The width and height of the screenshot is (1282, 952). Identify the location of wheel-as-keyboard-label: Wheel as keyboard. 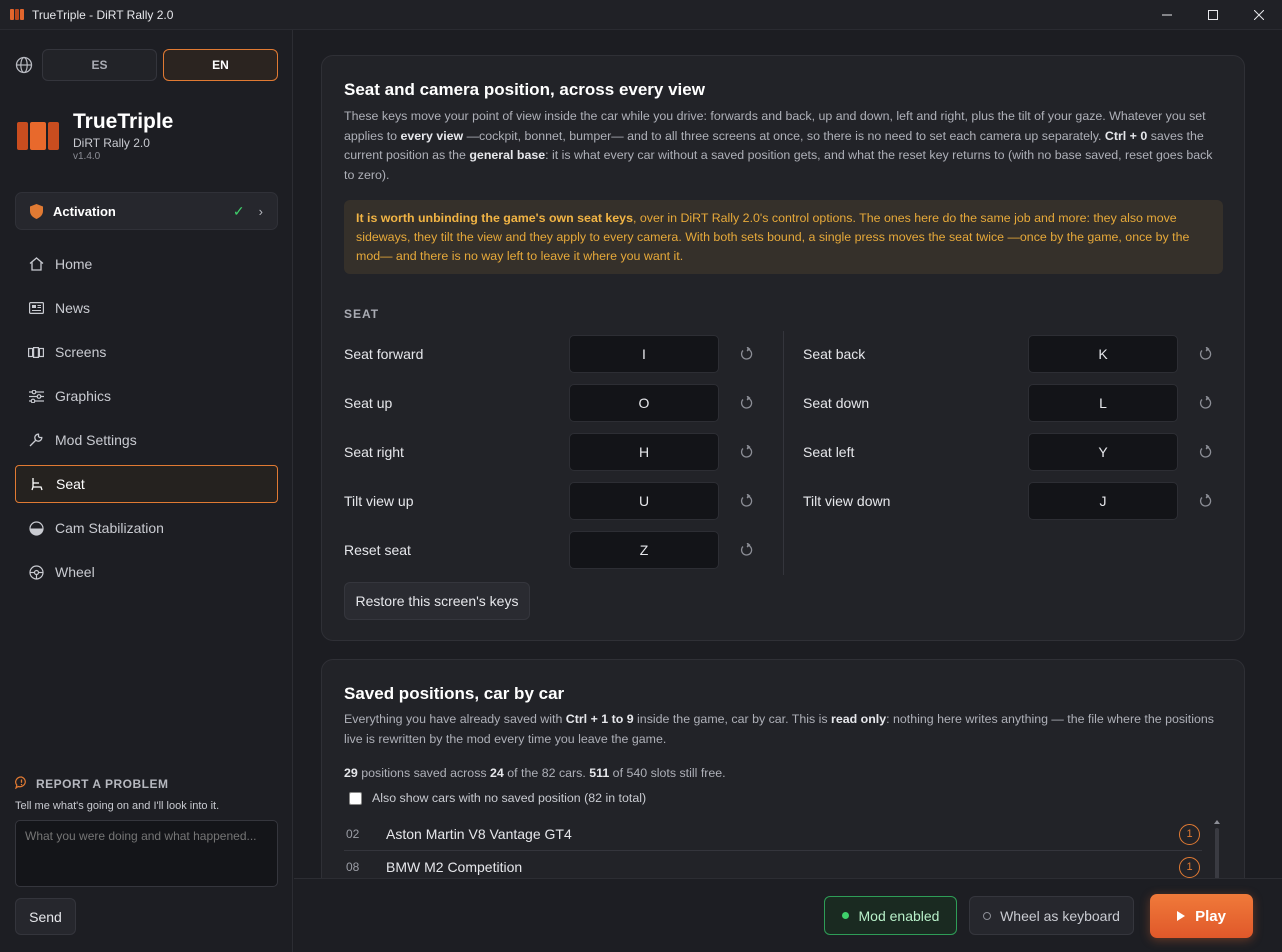
(1060, 915).